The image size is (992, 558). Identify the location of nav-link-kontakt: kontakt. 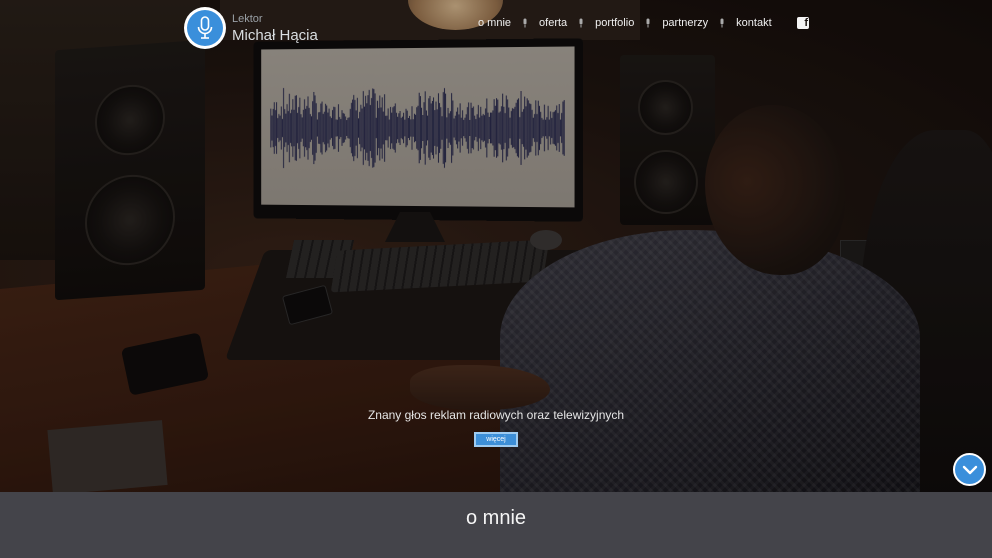
(753, 23).